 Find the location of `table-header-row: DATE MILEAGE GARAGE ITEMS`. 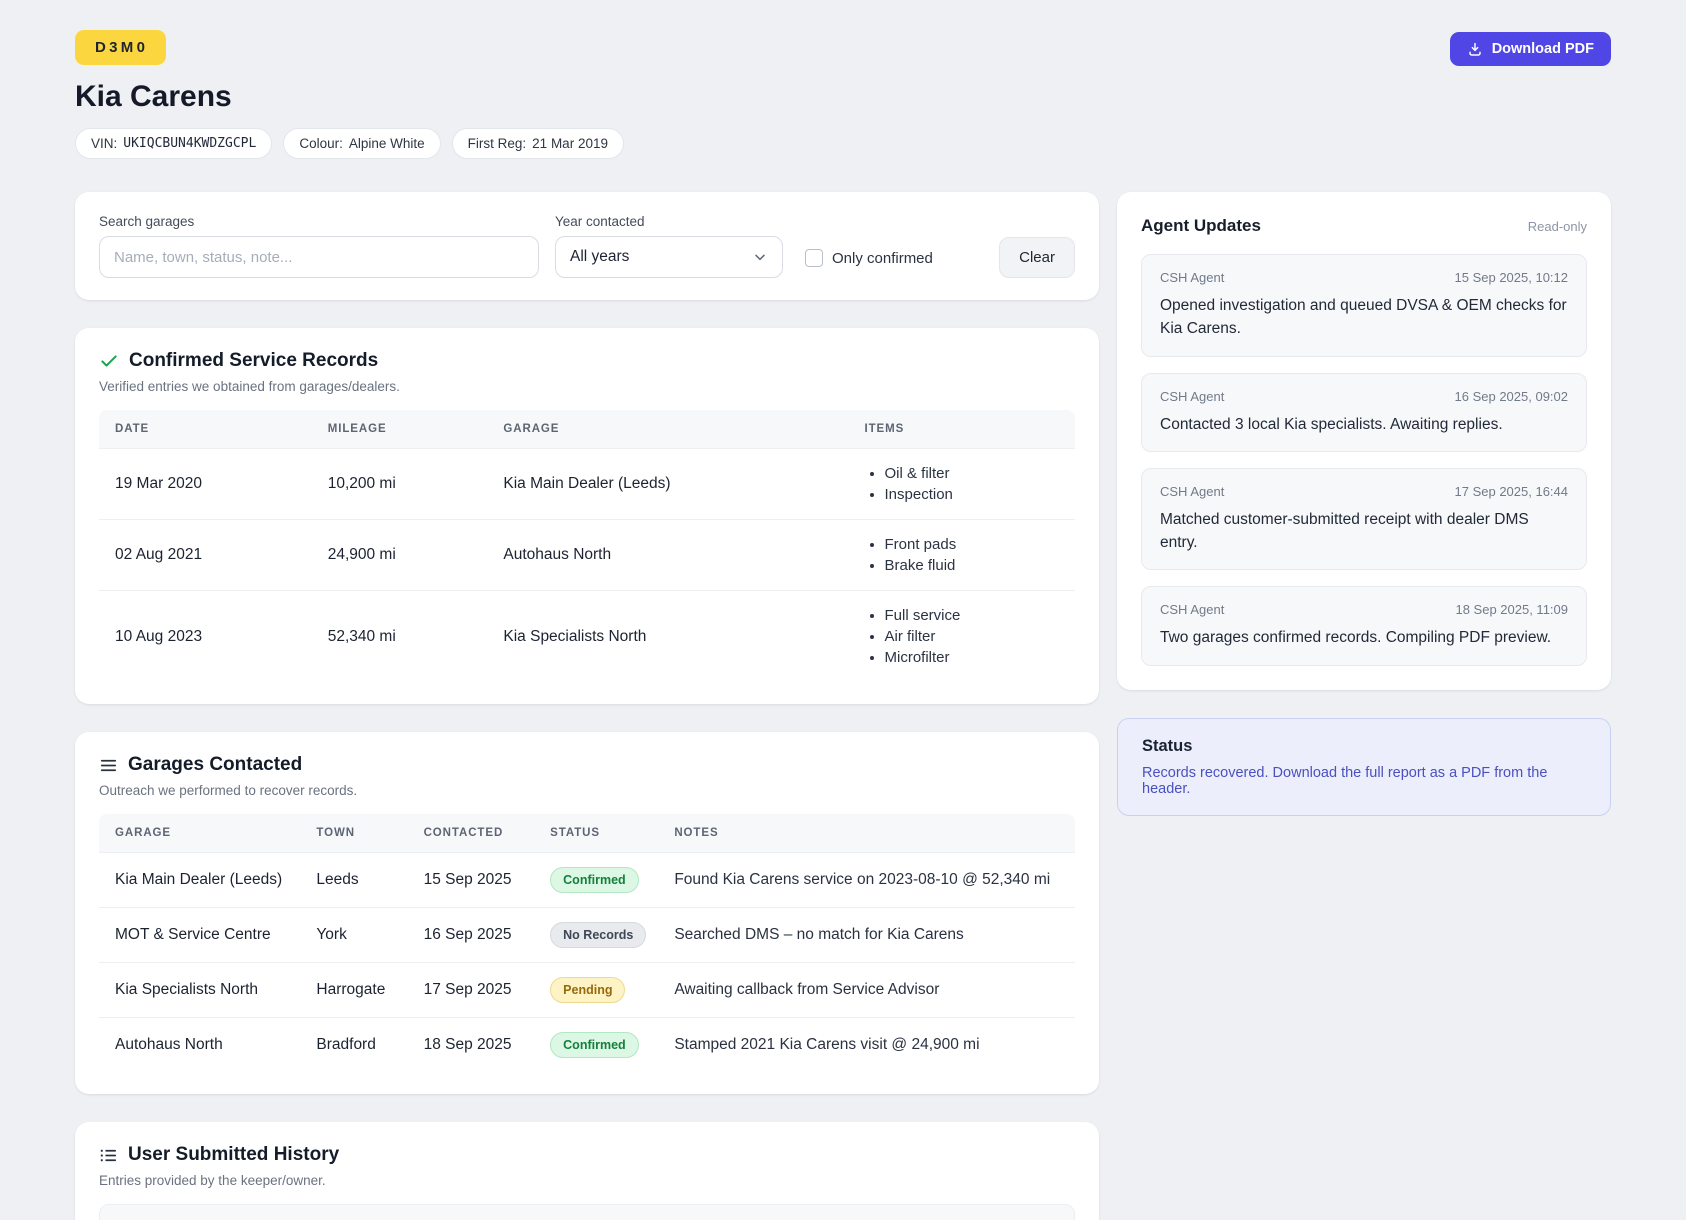

table-header-row: DATE MILEAGE GARAGE ITEMS is located at coordinates (587, 429).